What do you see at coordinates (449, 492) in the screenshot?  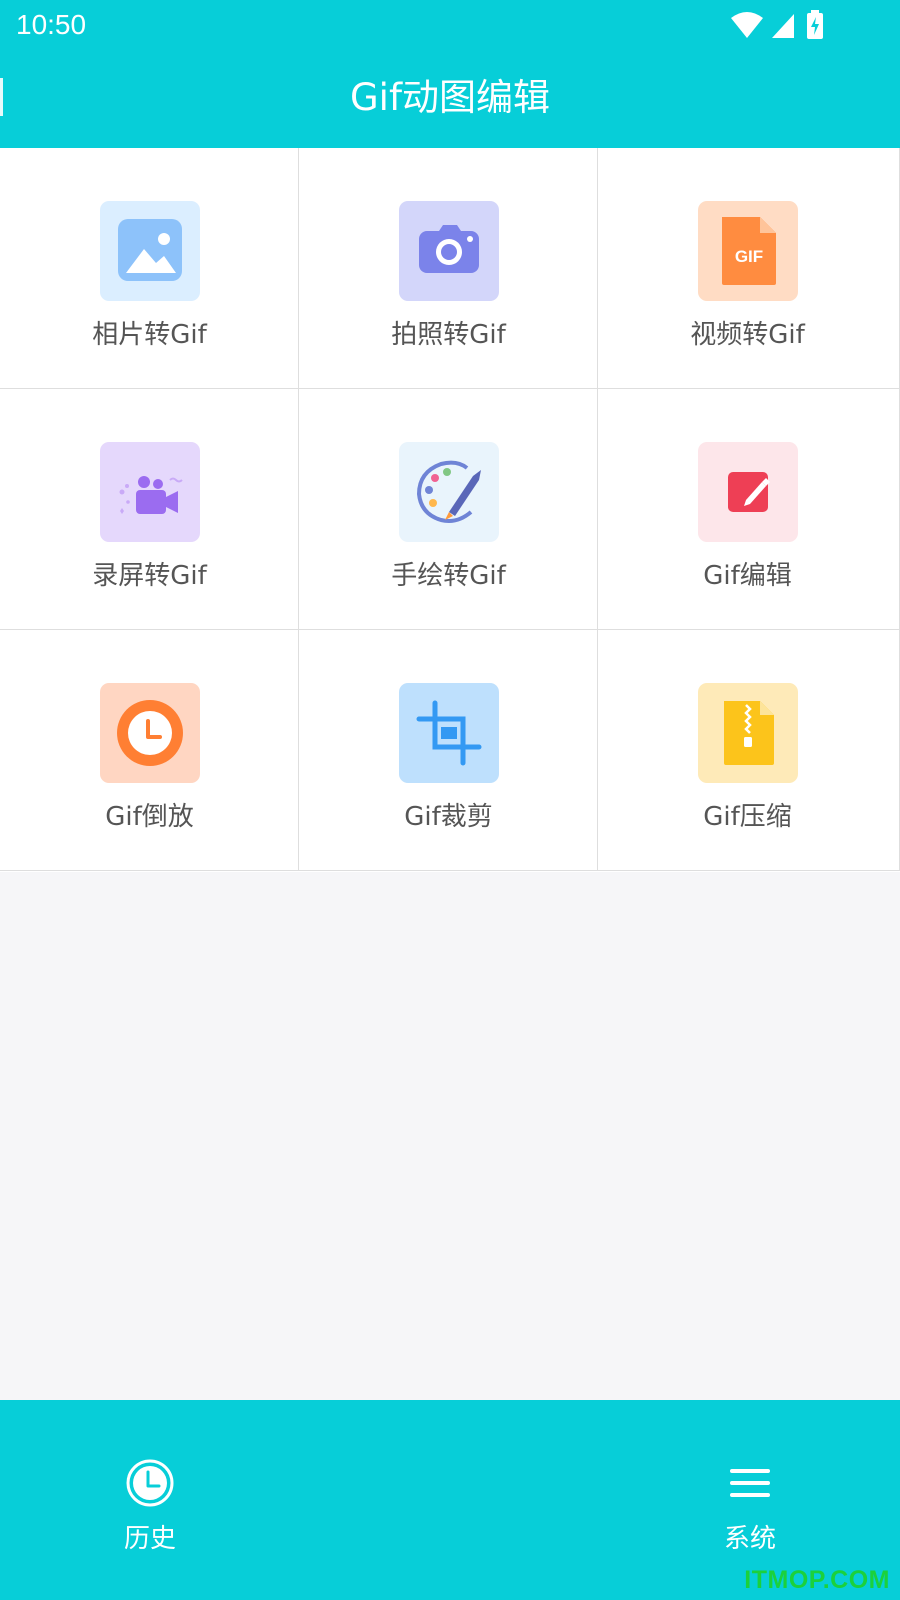 I see `palette-brush-icon` at bounding box center [449, 492].